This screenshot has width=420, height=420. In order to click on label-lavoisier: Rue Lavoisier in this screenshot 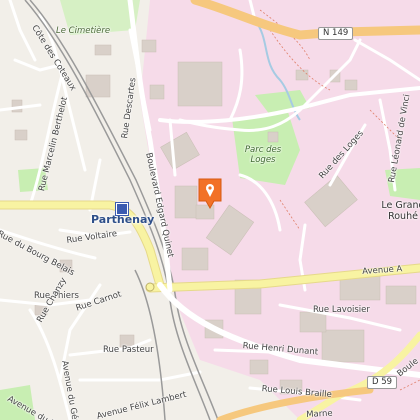, I will do `click(341, 310)`.